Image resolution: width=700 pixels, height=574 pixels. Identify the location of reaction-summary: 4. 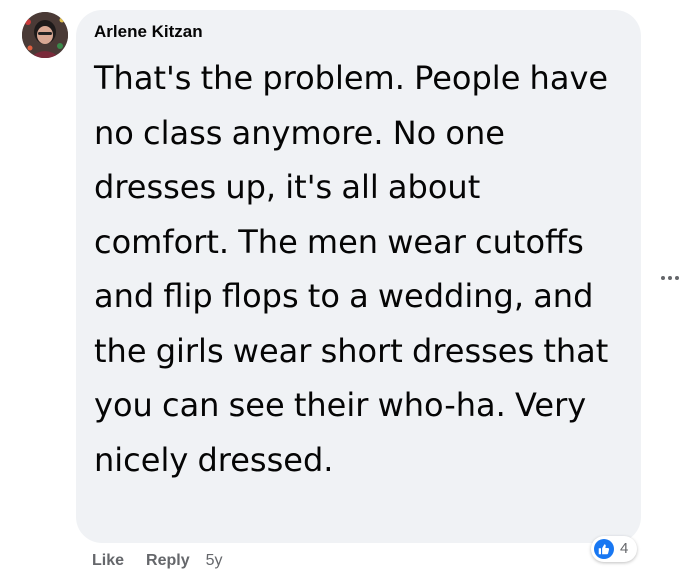
(614, 549).